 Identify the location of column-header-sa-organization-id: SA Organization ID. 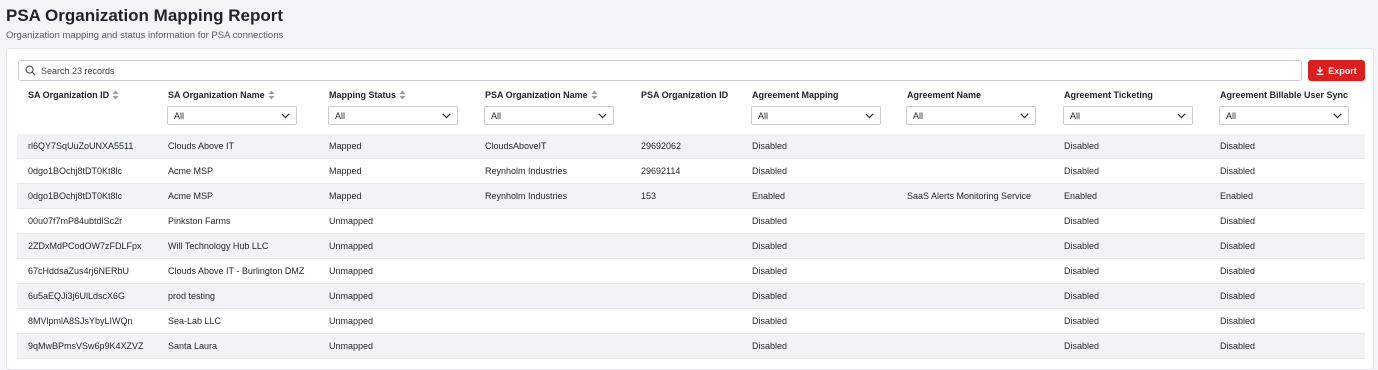
(73, 95).